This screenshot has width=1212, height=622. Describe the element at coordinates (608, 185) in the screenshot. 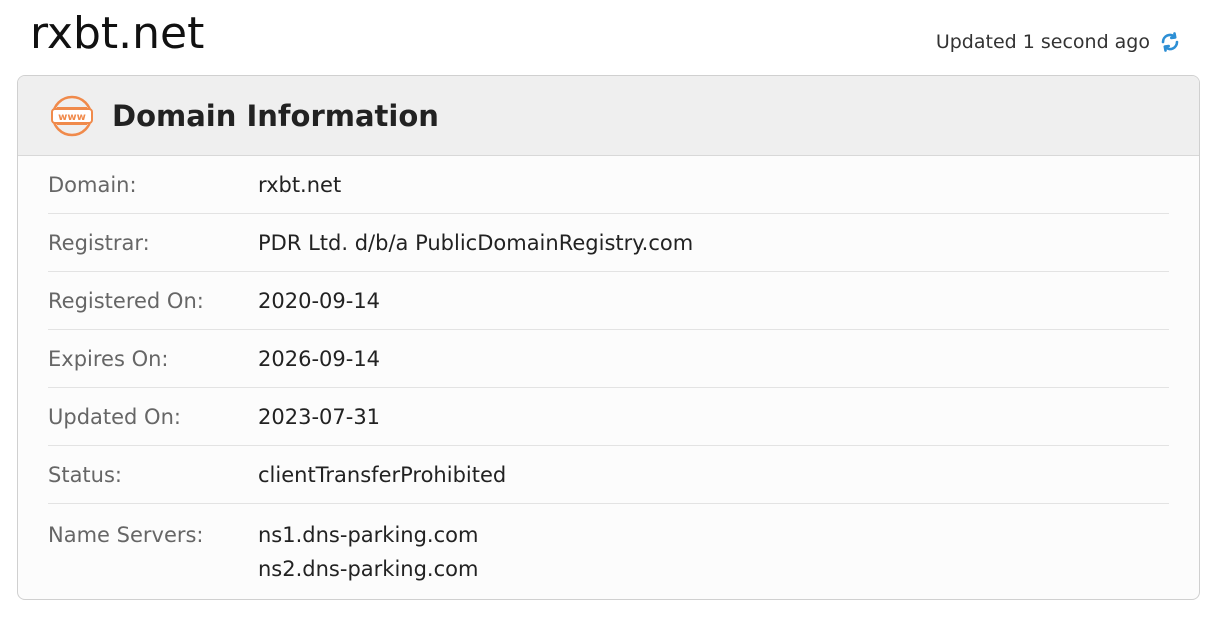

I see `row-domain: Domain: rxbt.net` at that location.